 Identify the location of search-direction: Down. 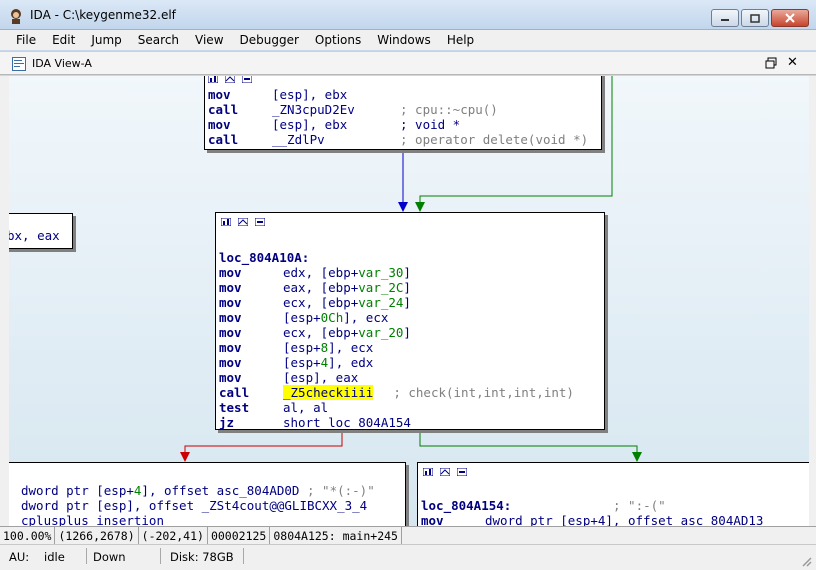
(109, 557).